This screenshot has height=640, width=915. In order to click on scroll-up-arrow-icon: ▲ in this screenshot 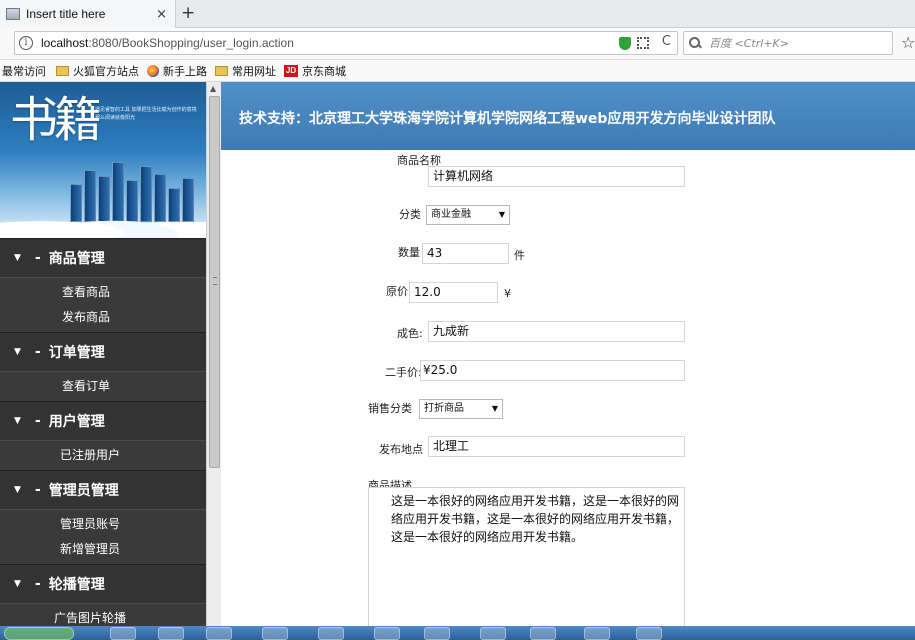, I will do `click(213, 88)`.